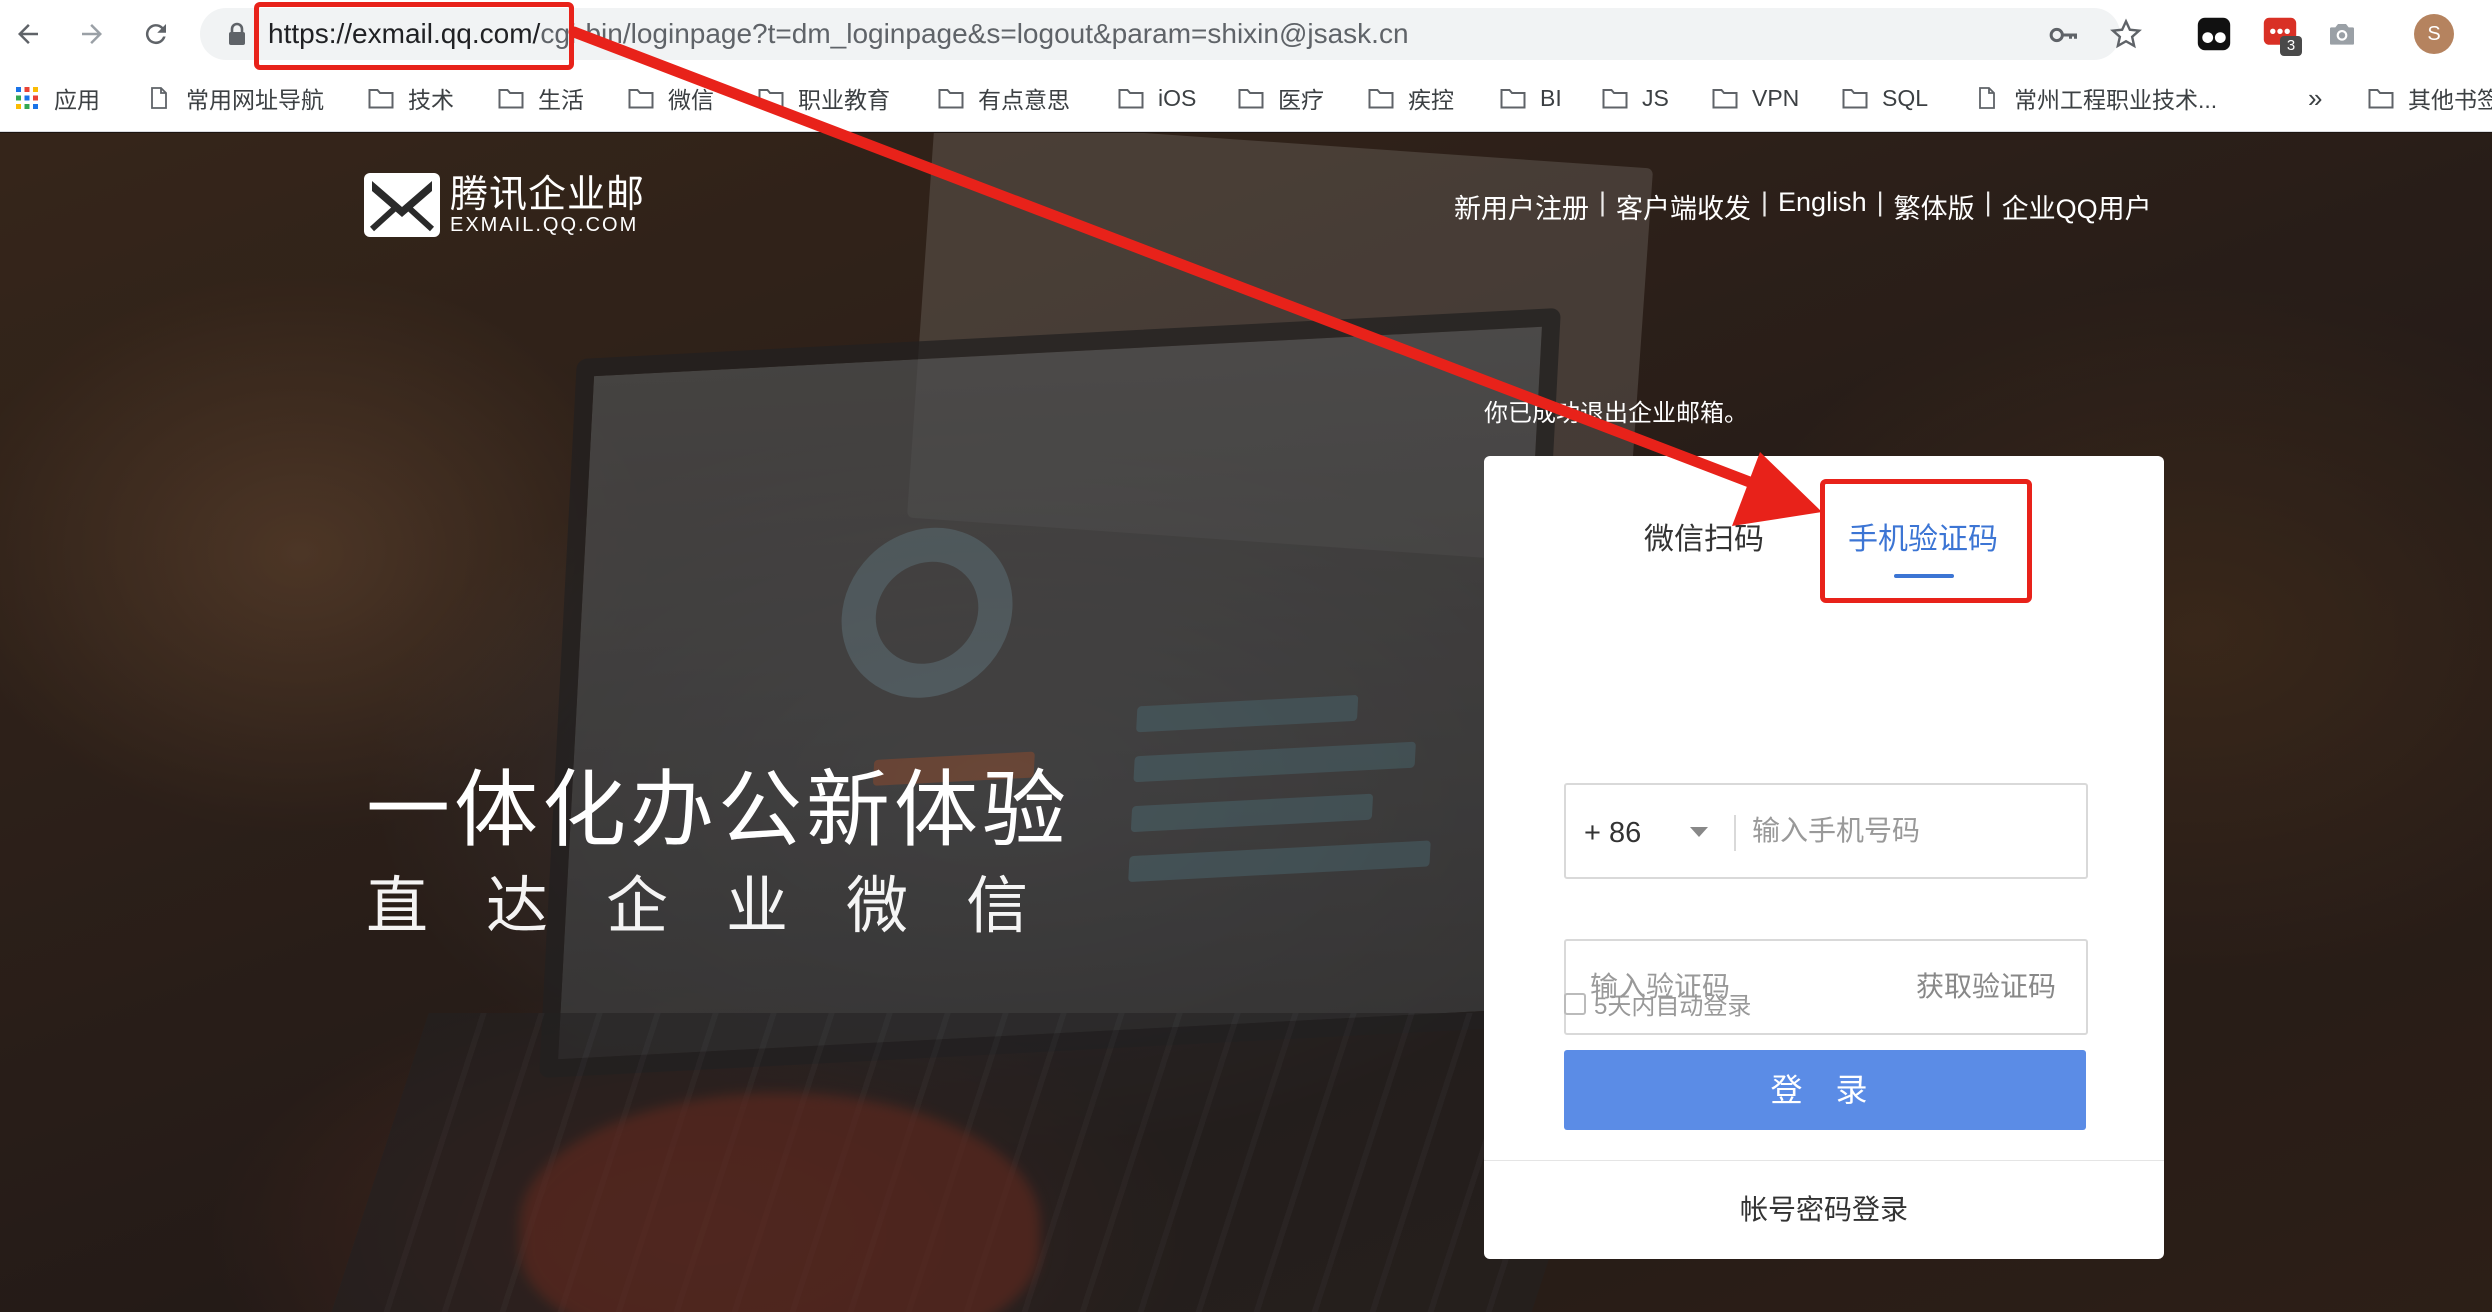 The image size is (2492, 1312). Describe the element at coordinates (1612, 833) in the screenshot. I see `country-code-select: + 86` at that location.